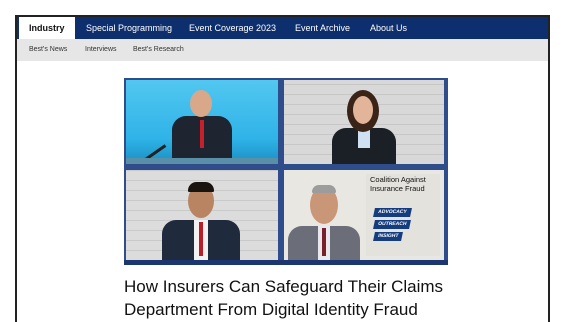 The image size is (568, 322). Describe the element at coordinates (282, 50) in the screenshot. I see `secondary-nav: Best's News Interviews Best's Research` at that location.